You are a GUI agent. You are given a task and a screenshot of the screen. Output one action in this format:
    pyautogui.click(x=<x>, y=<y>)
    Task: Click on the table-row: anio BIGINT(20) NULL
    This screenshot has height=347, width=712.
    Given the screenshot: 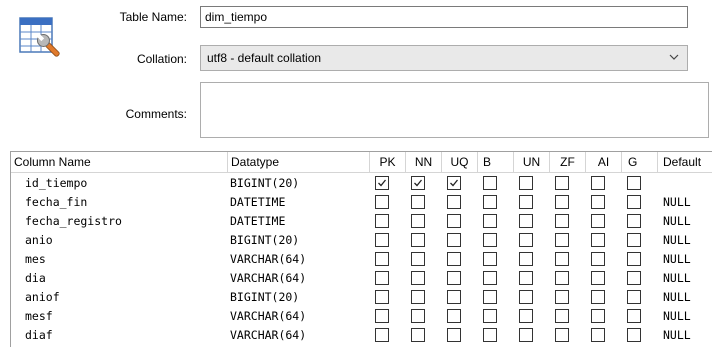 What is the action you would take?
    pyautogui.click(x=361, y=240)
    